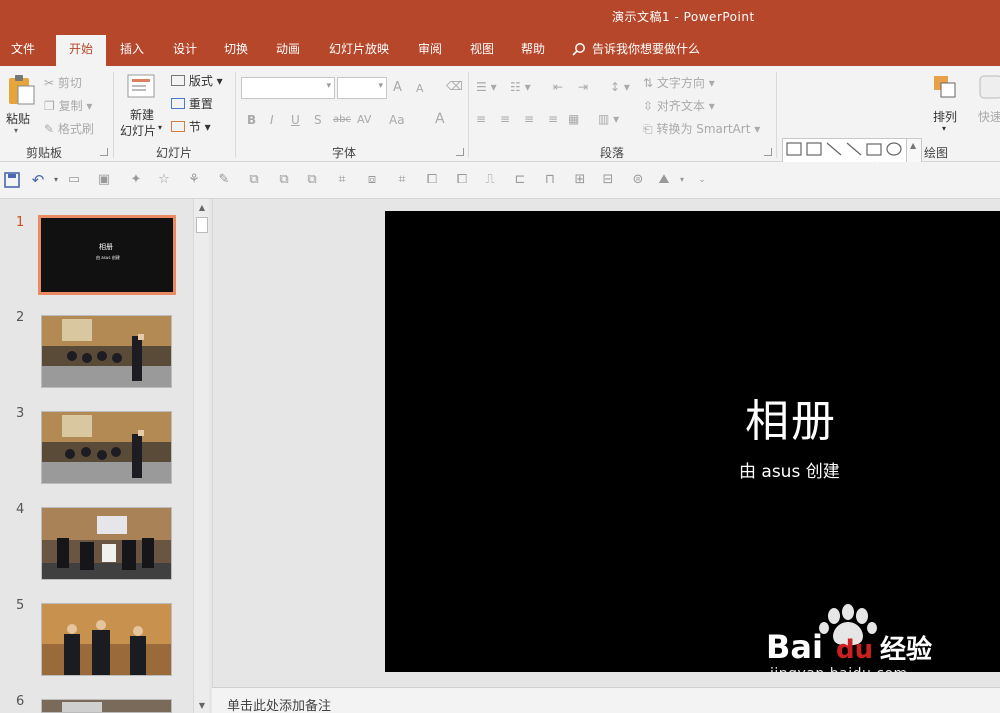 The height and width of the screenshot is (713, 1000). Describe the element at coordinates (22, 90) in the screenshot. I see `clipboard-icon` at that location.